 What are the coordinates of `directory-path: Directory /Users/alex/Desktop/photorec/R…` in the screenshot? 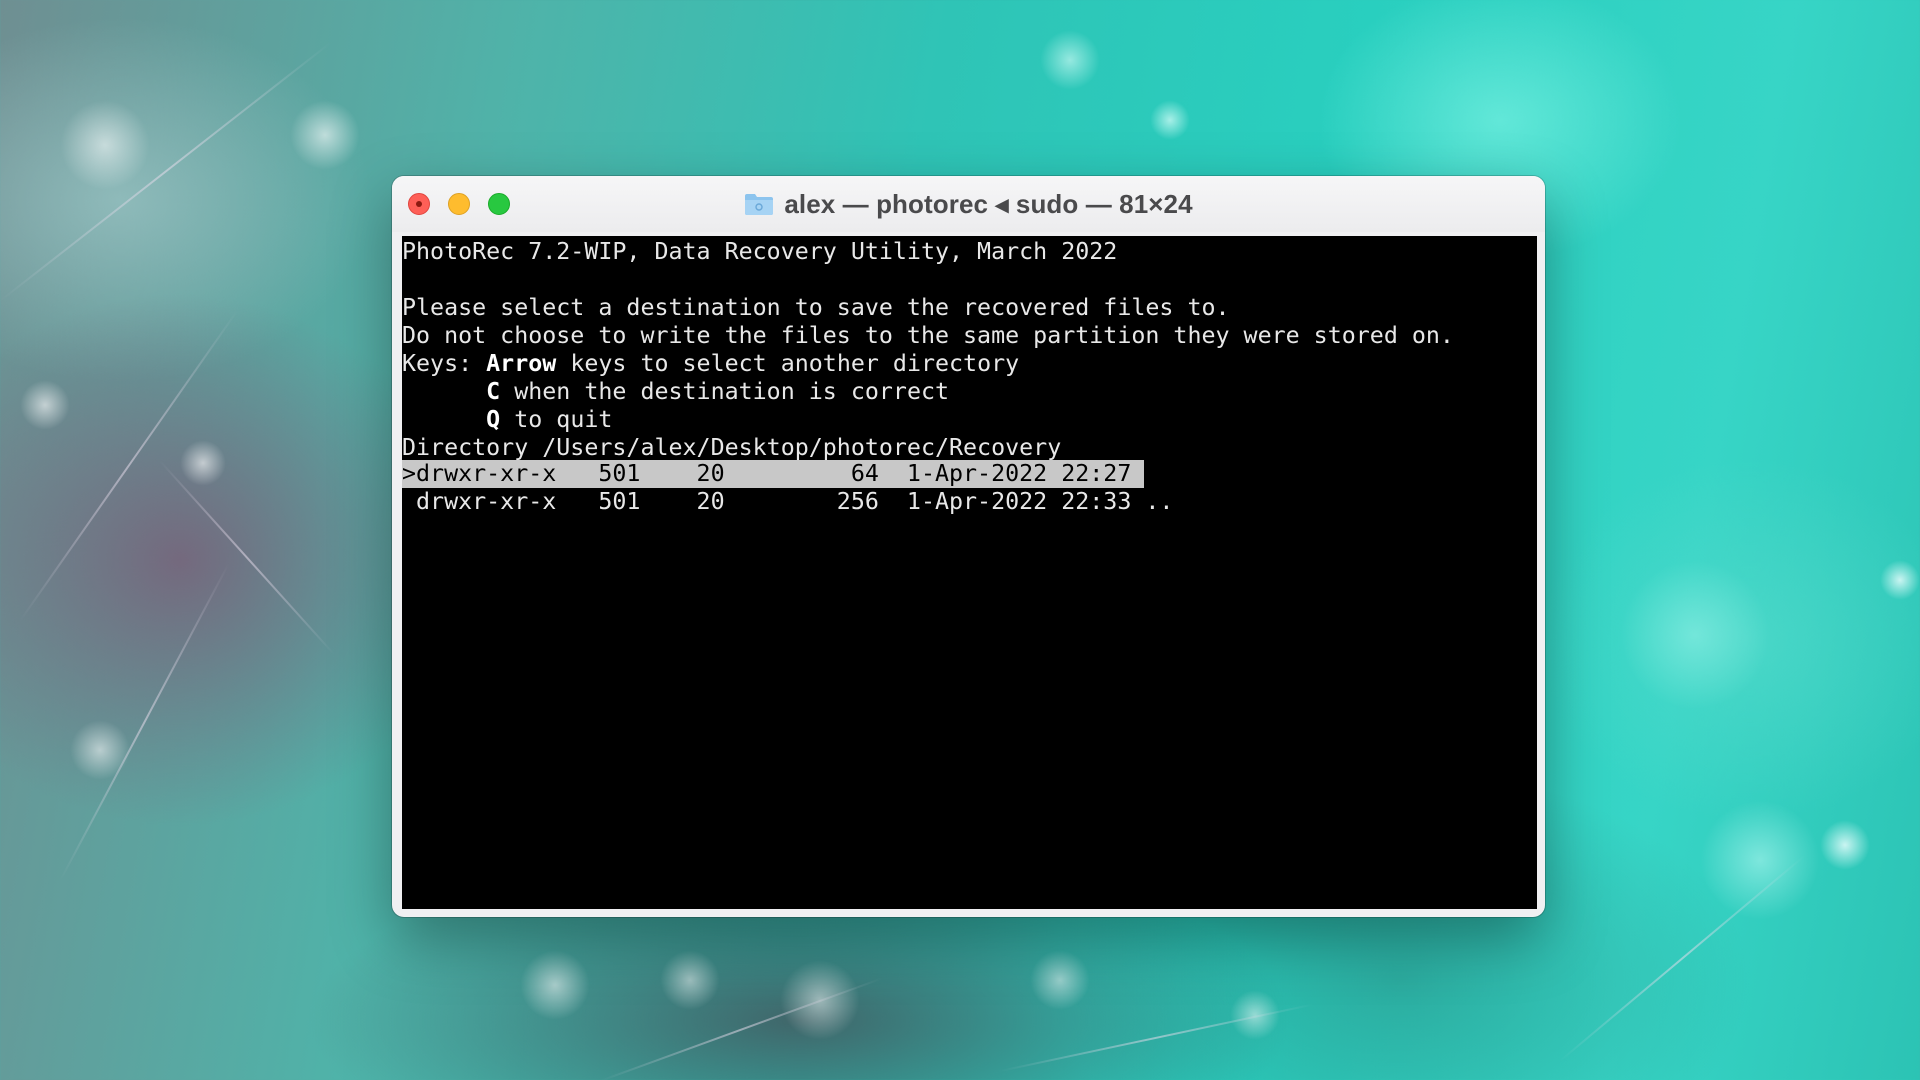 It's located at (732, 447).